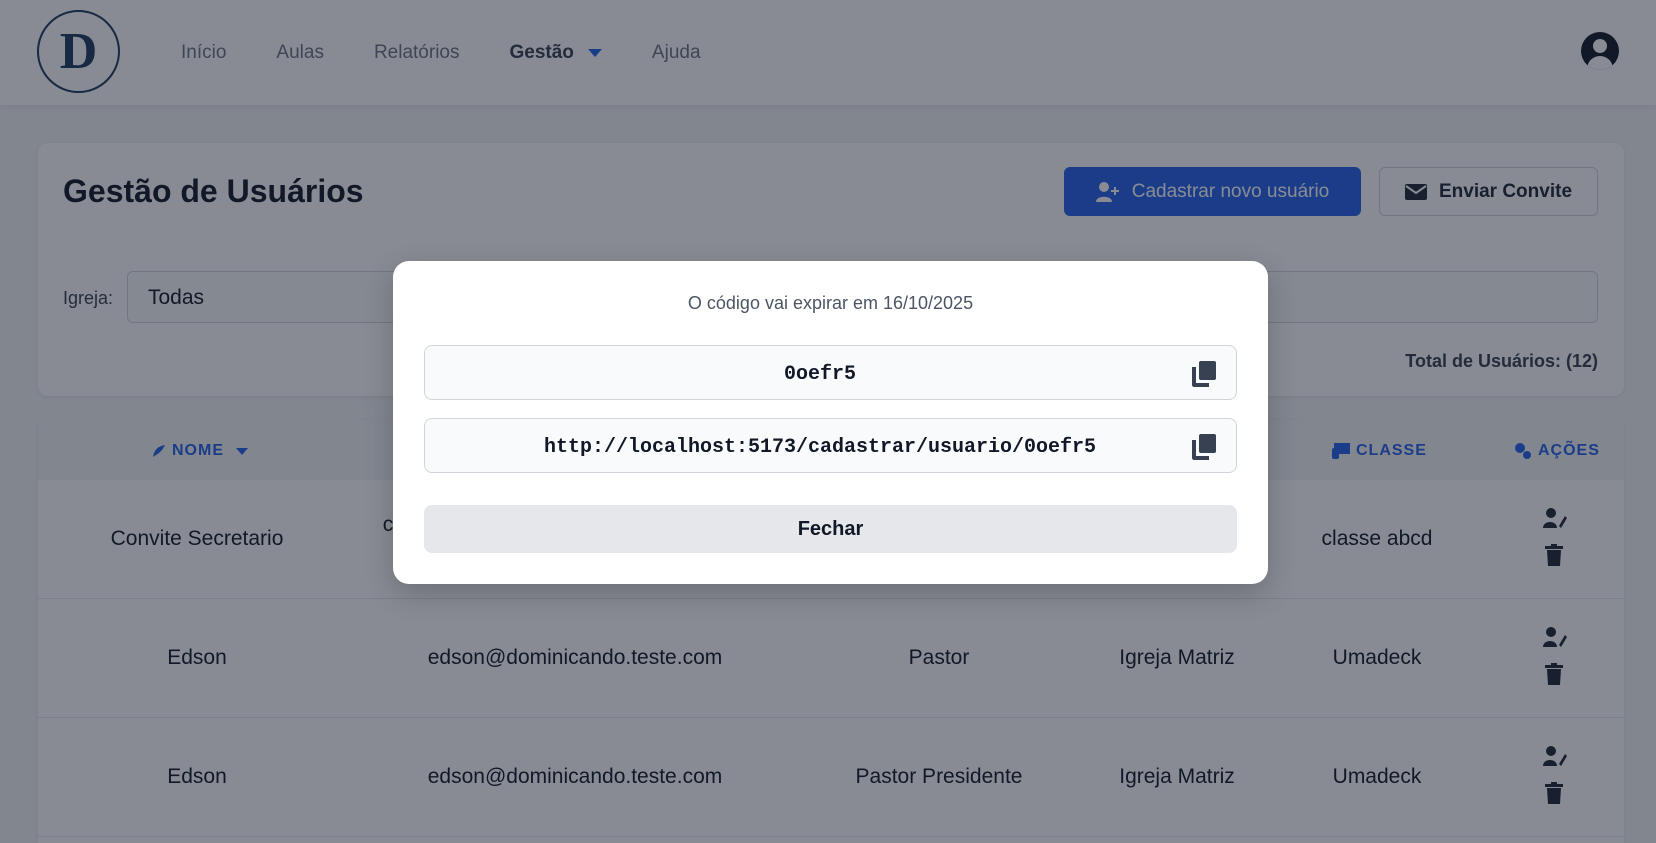 This screenshot has height=843, width=1656. Describe the element at coordinates (830, 529) in the screenshot. I see `close-button: Fechar` at that location.